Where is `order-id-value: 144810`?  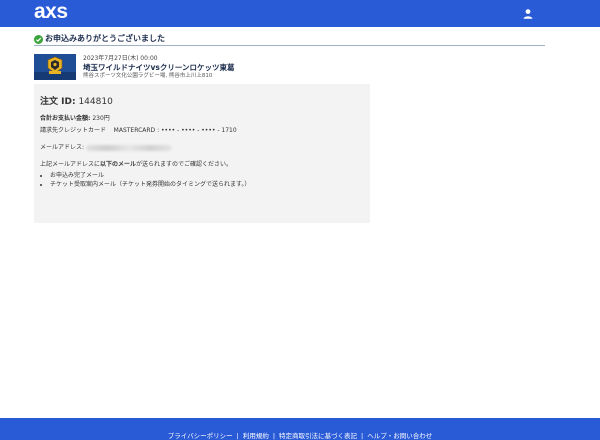 order-id-value: 144810 is located at coordinates (95, 102).